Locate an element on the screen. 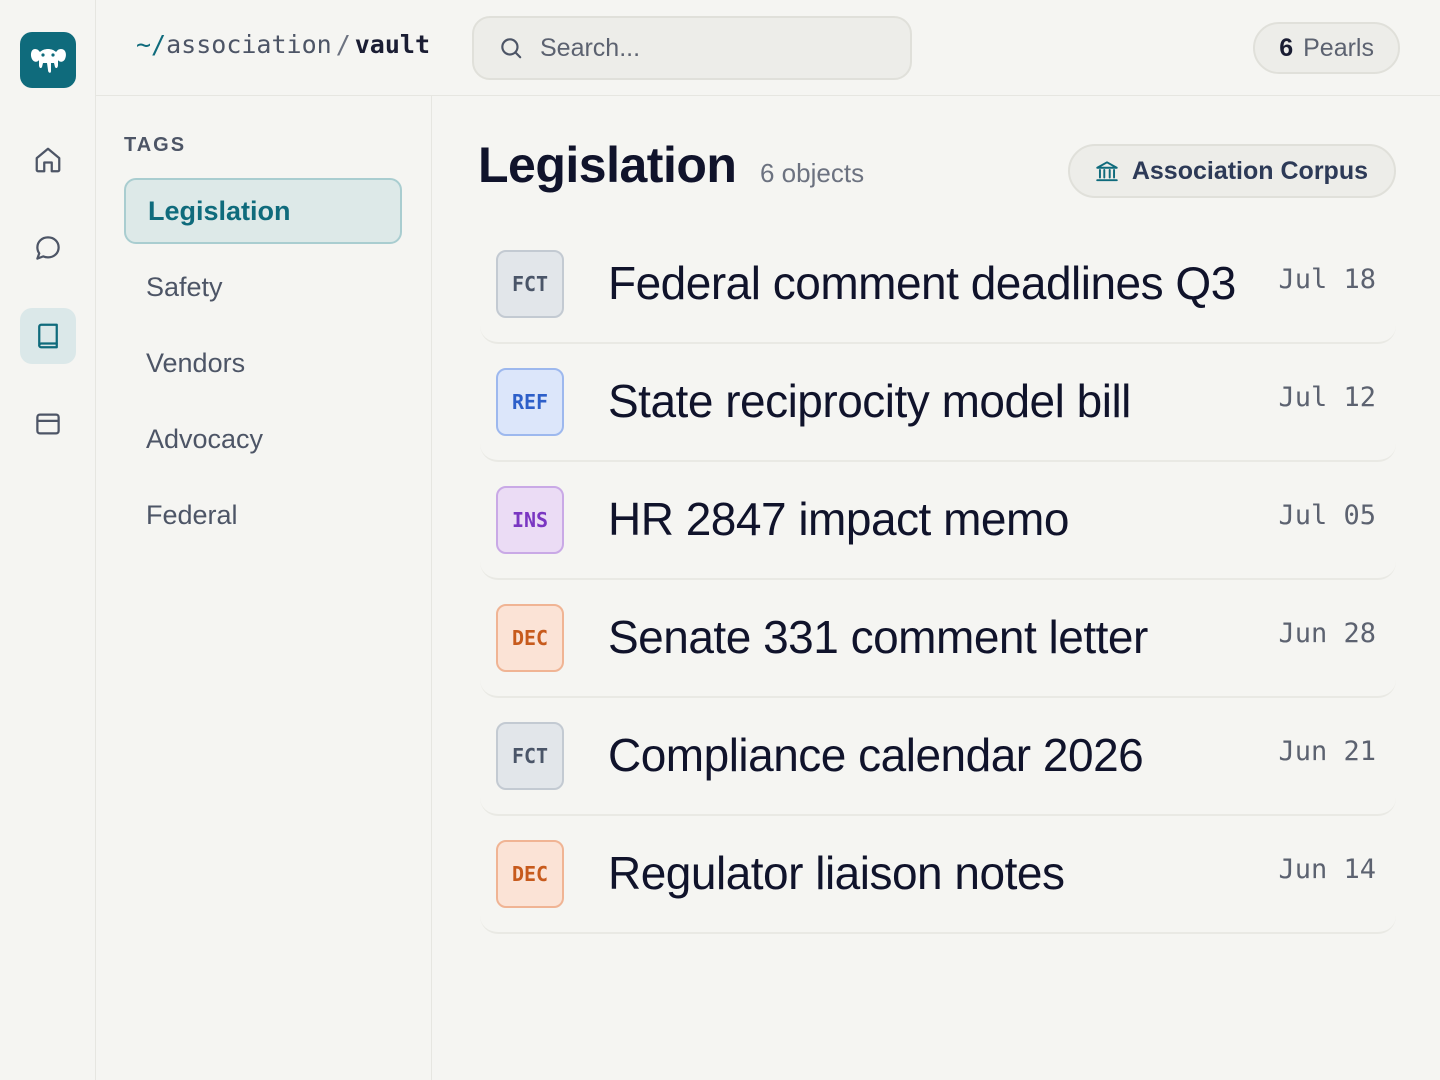 The height and width of the screenshot is (1080, 1440). object-title: Compliance calendar 2026 is located at coordinates (876, 755).